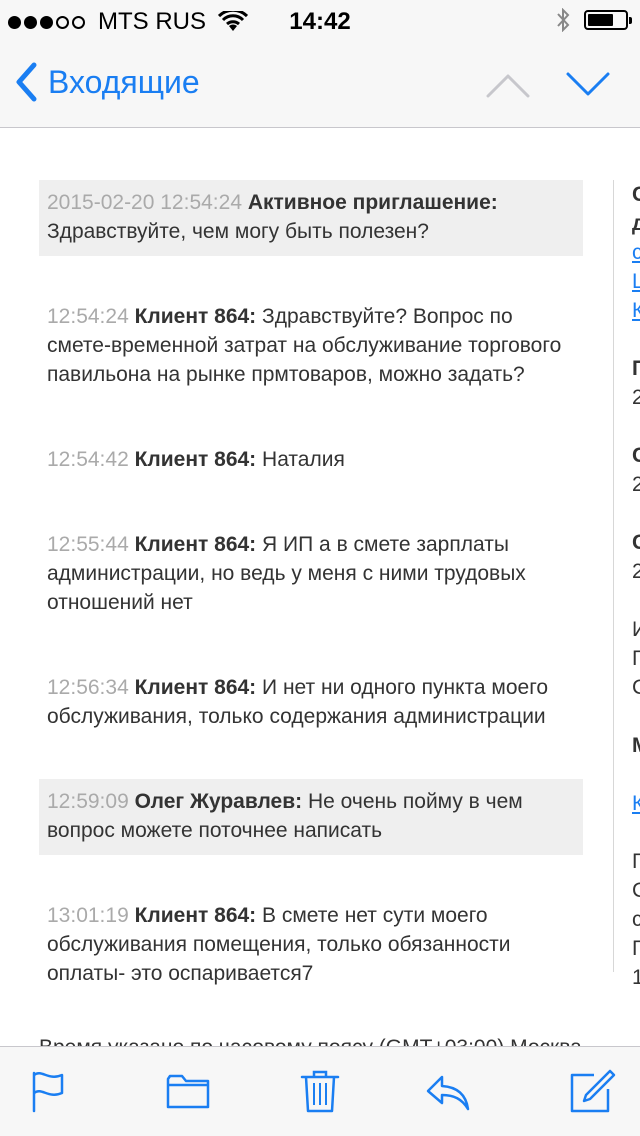 The width and height of the screenshot is (640, 1136). What do you see at coordinates (636, 745) in the screenshot?
I see `clipped-detail-text: М` at bounding box center [636, 745].